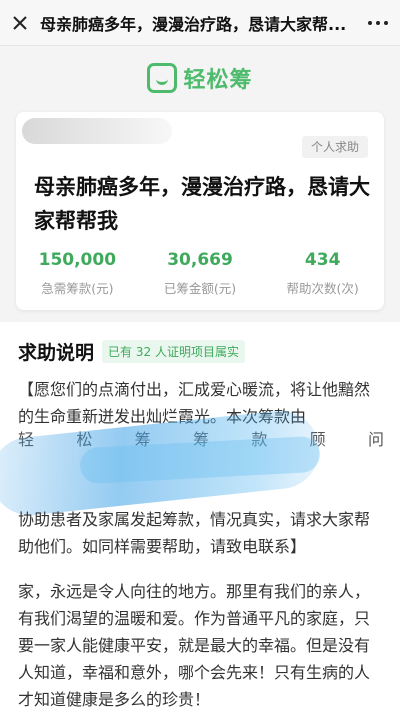 This screenshot has width=400, height=724. I want to click on section-title: 求助说明, so click(56, 353).